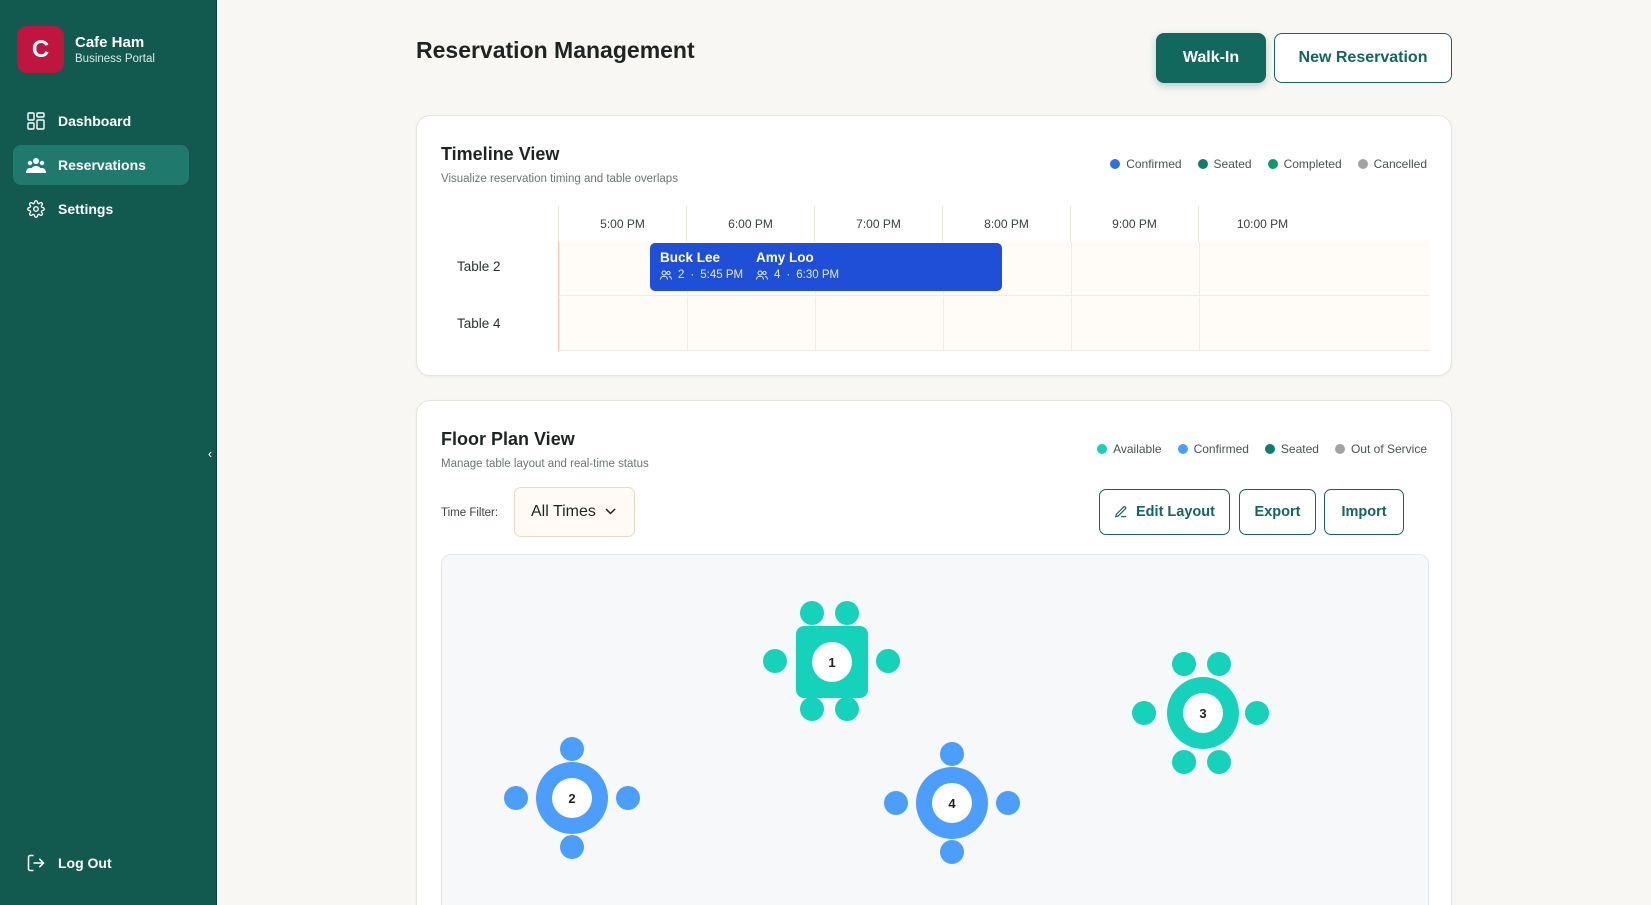 The image size is (1651, 905). I want to click on page-title: Reservation Management, so click(555, 50).